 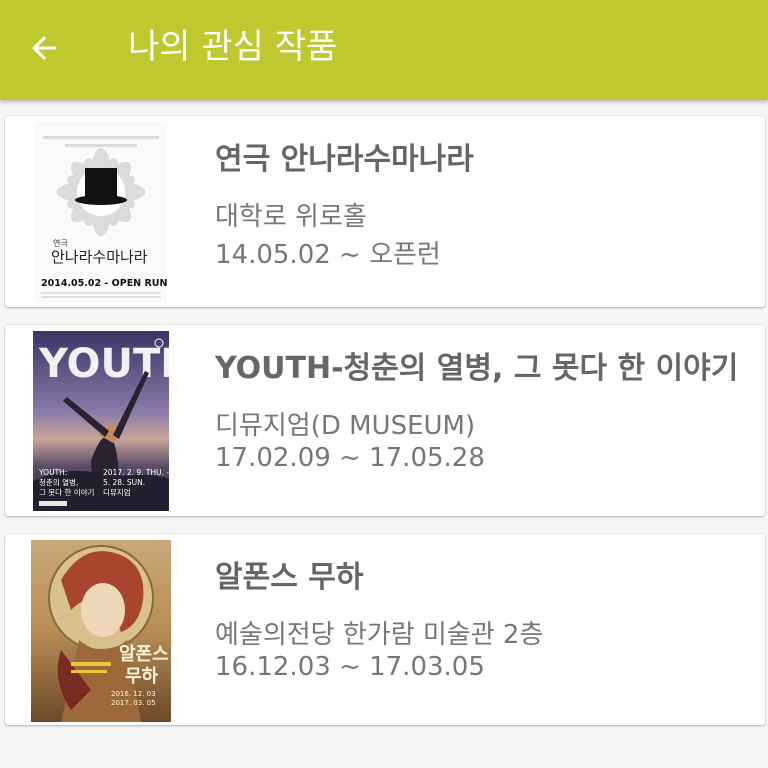 What do you see at coordinates (103, 364) in the screenshot?
I see `poster-headline: YOUTH` at bounding box center [103, 364].